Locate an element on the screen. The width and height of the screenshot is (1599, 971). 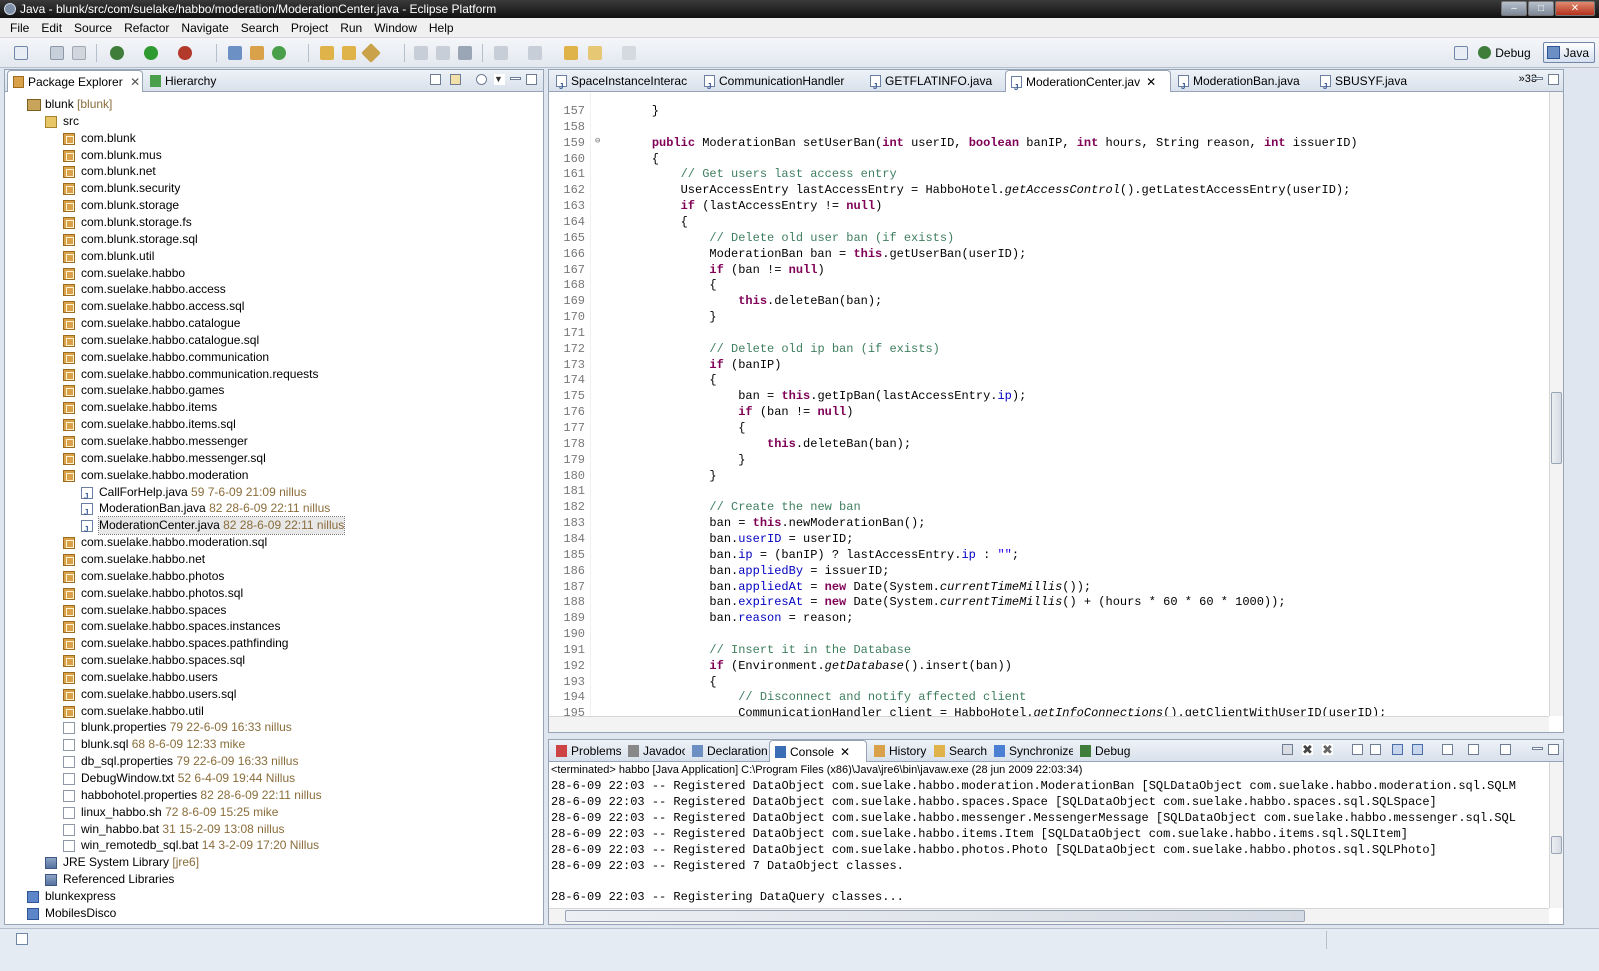
save-icon is located at coordinates (57, 53).